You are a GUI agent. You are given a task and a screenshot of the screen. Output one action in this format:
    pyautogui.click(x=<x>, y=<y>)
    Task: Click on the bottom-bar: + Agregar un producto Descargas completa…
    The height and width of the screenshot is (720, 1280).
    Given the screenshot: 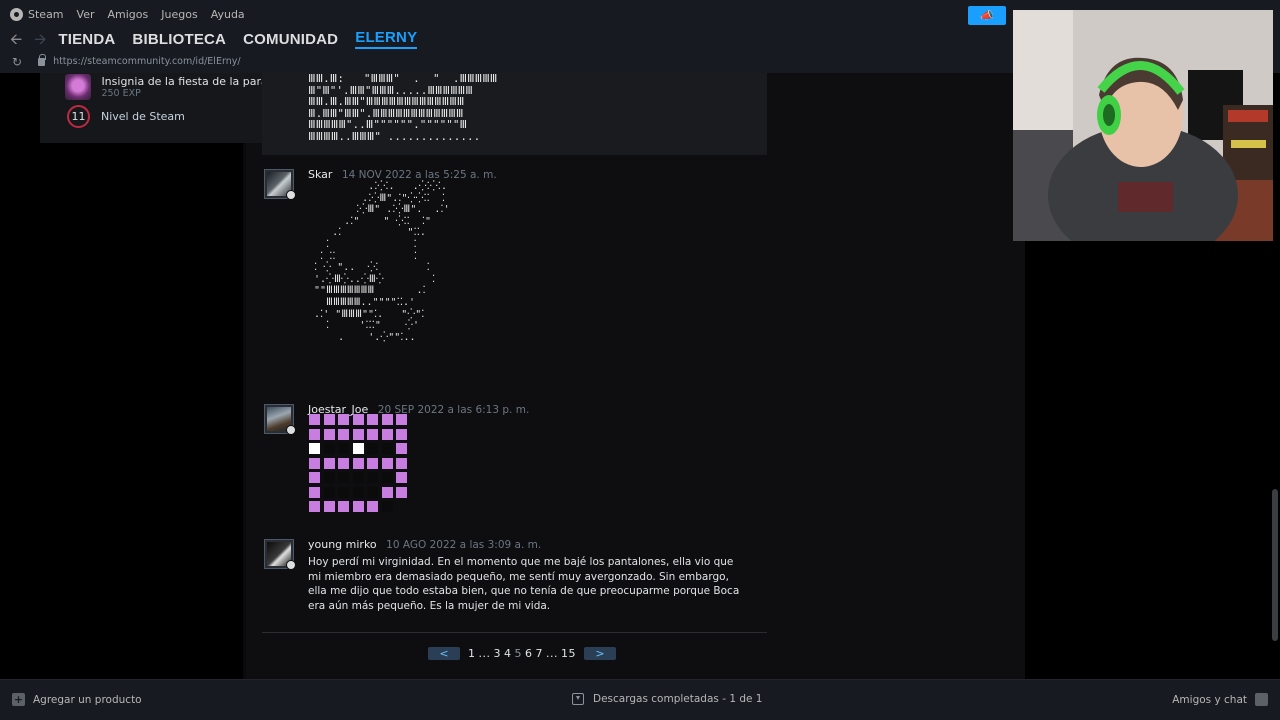 What is the action you would take?
    pyautogui.click(x=640, y=699)
    